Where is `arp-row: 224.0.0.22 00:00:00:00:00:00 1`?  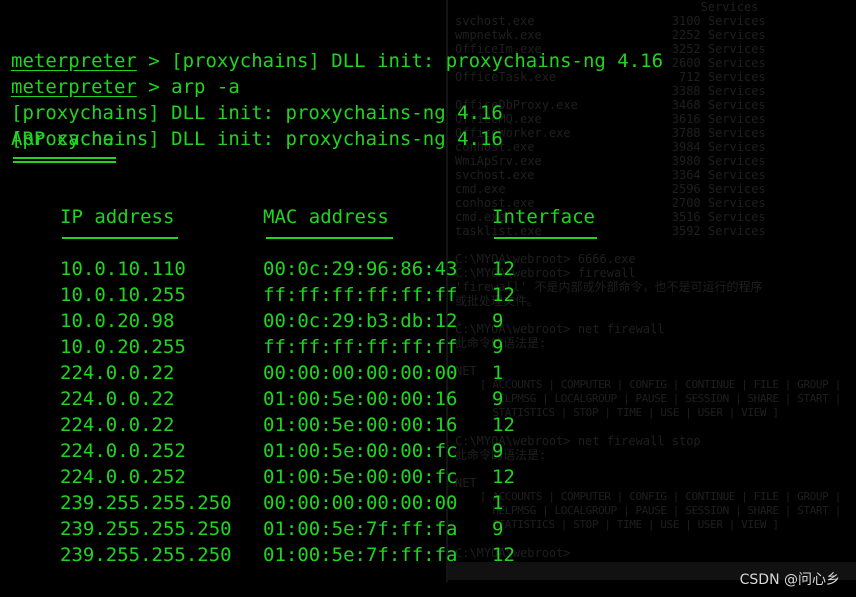
arp-row: 224.0.0.22 00:00:00:00:00:00 1 is located at coordinates (291, 373).